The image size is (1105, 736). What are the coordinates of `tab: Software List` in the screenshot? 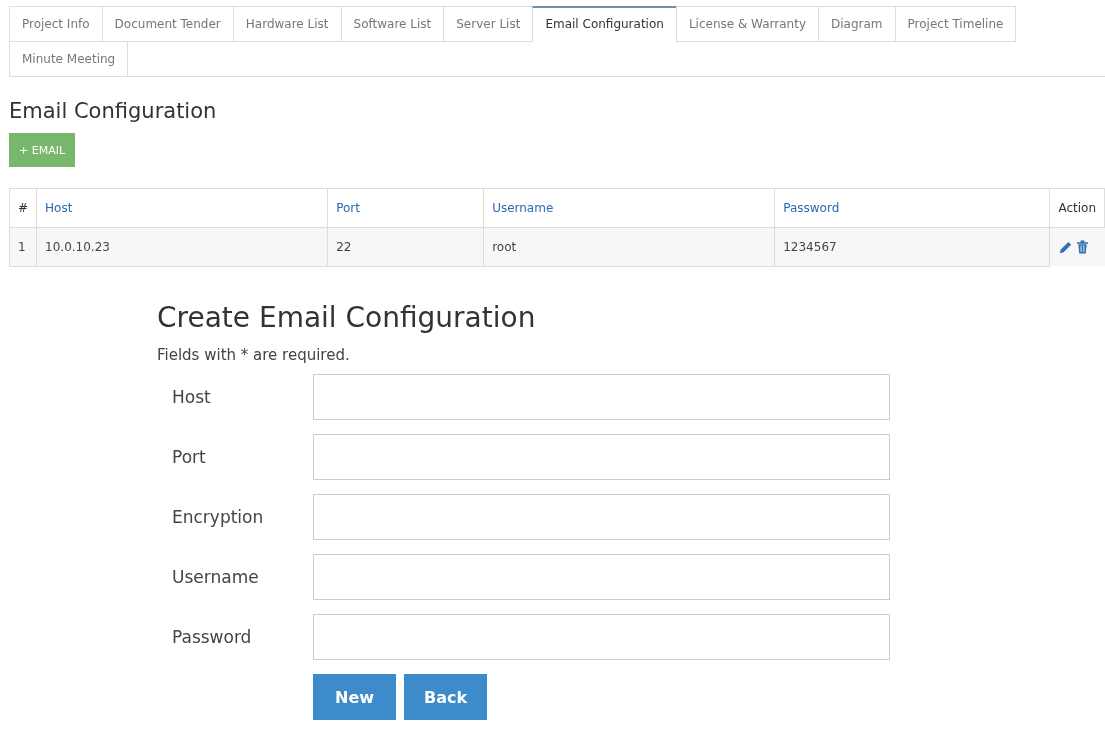 It's located at (392, 24).